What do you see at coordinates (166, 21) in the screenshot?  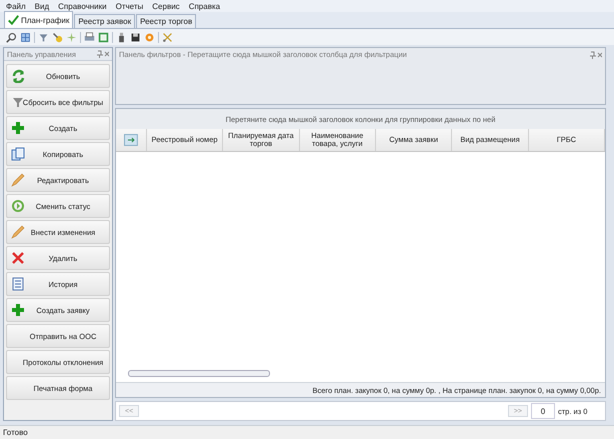 I see `tab: Реестр торгов` at bounding box center [166, 21].